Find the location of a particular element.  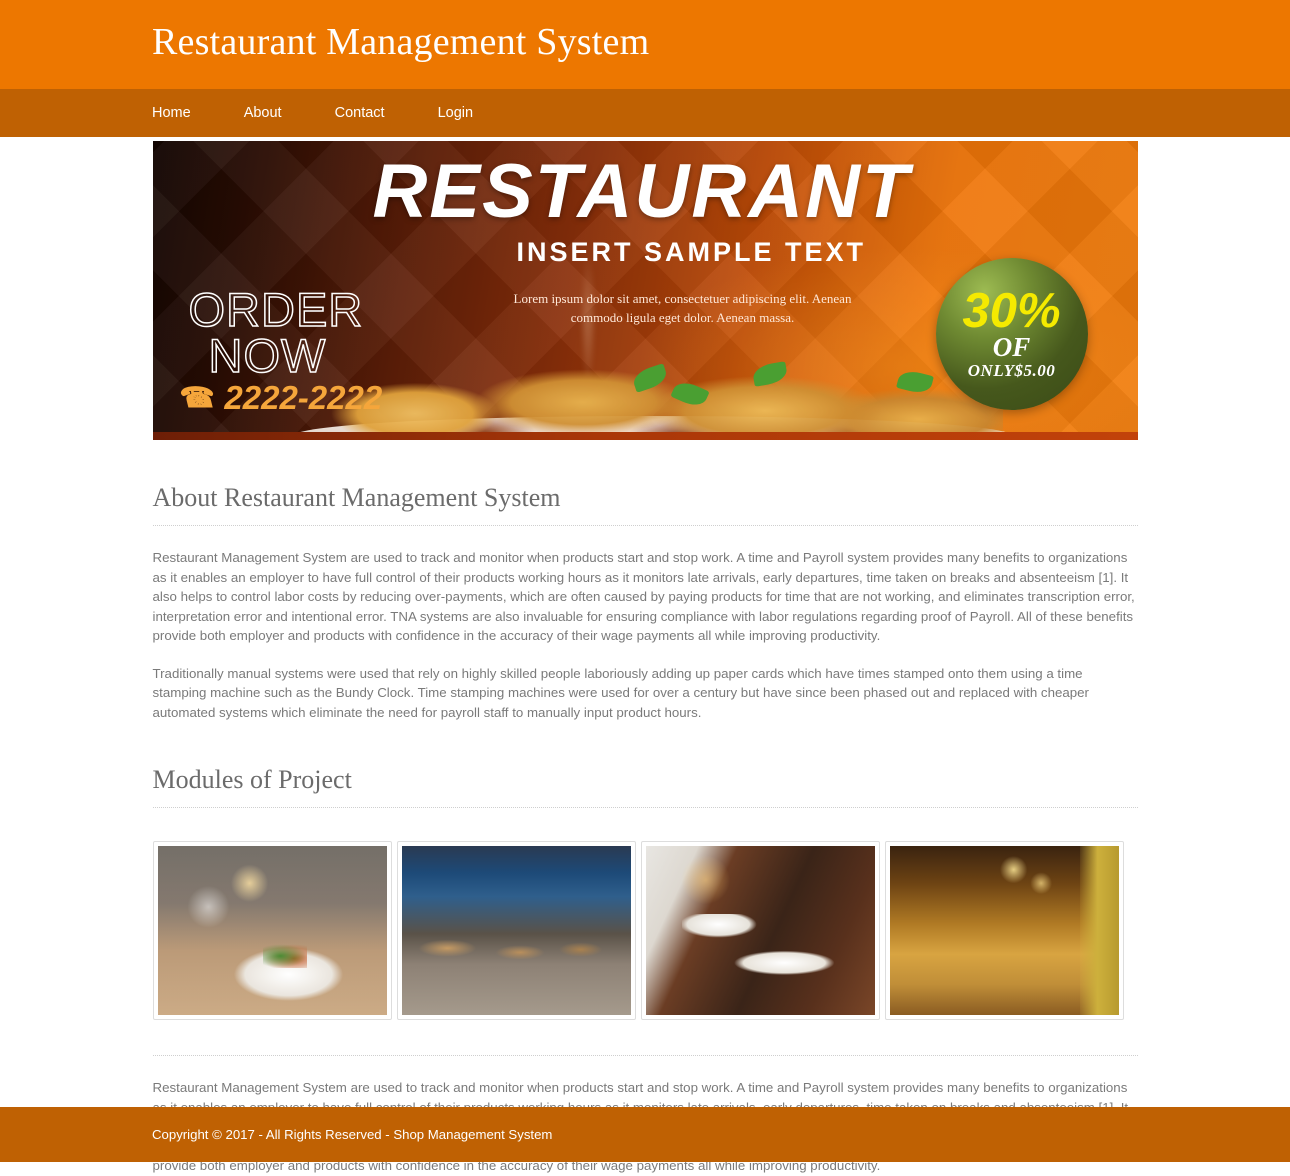

module-image-waiter-serving is located at coordinates (760, 930).